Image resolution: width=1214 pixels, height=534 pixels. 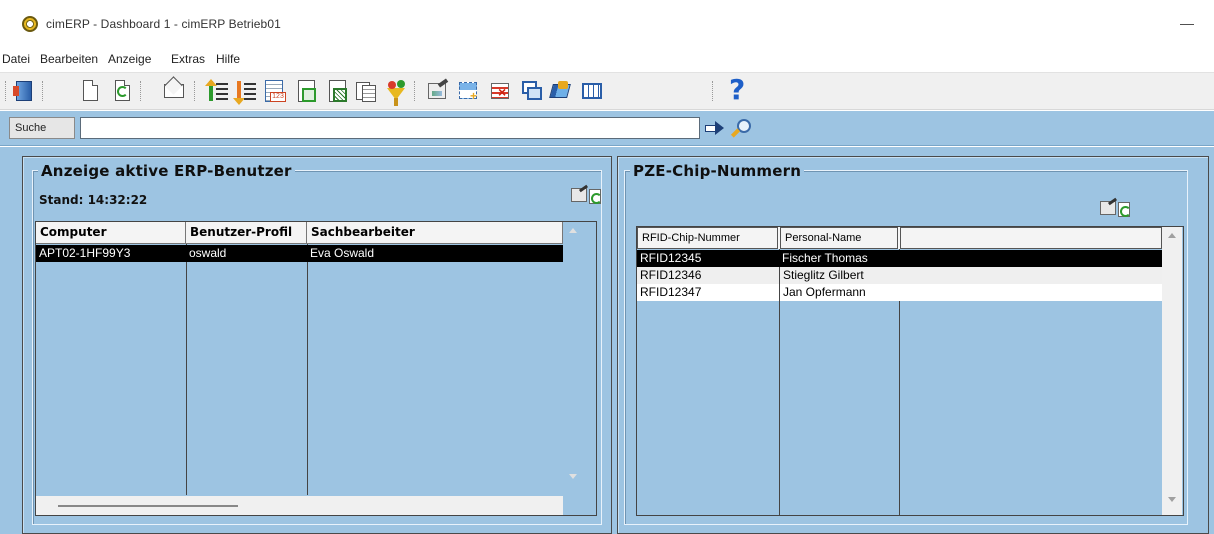 I want to click on cell-personal-name: Stieglitz Gilbert, so click(x=839, y=275).